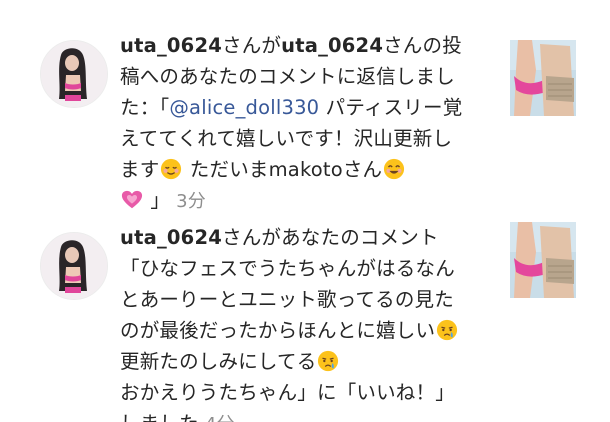  I want to click on notification-text-segment: さんが, so click(252, 45).